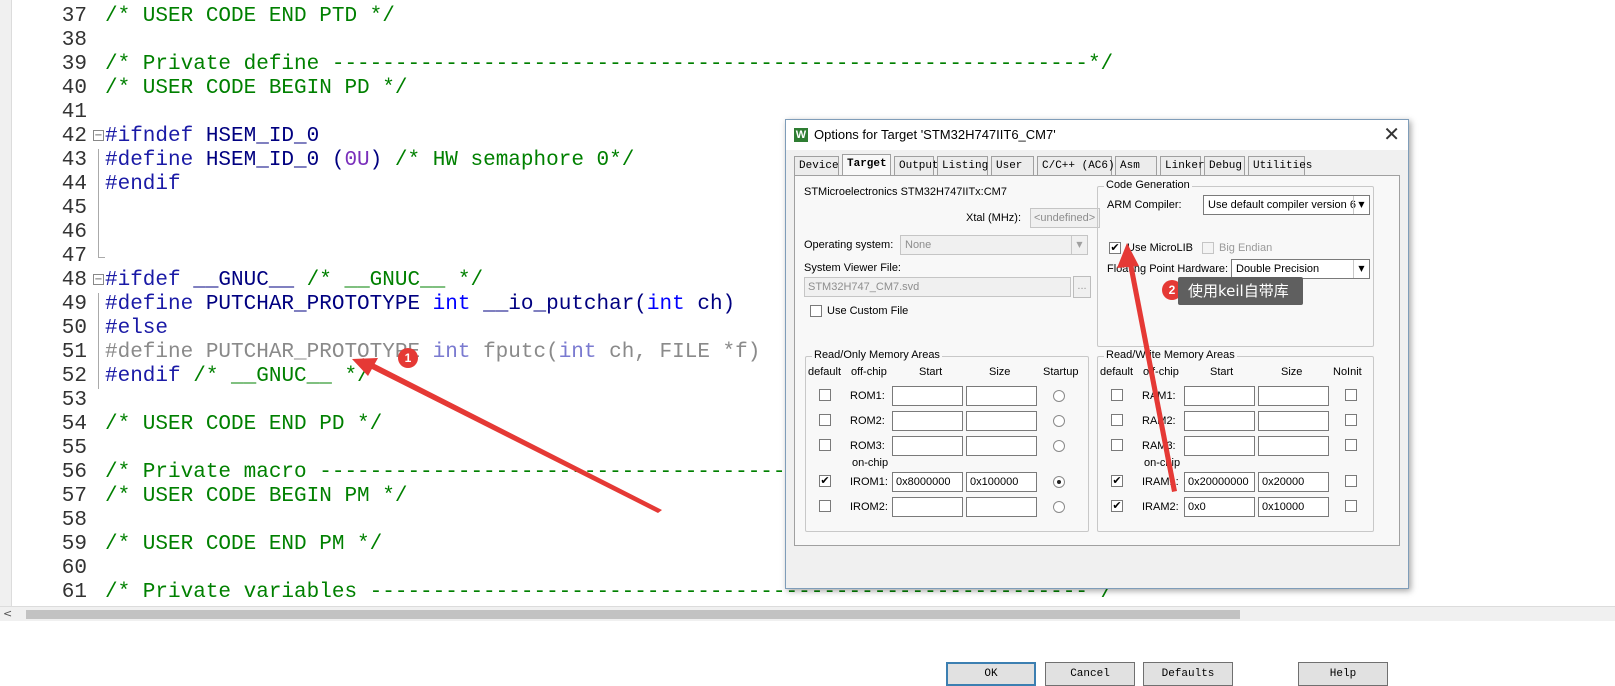 The image size is (1615, 686). Describe the element at coordinates (866, 164) in the screenshot. I see `tab-target: Target` at that location.